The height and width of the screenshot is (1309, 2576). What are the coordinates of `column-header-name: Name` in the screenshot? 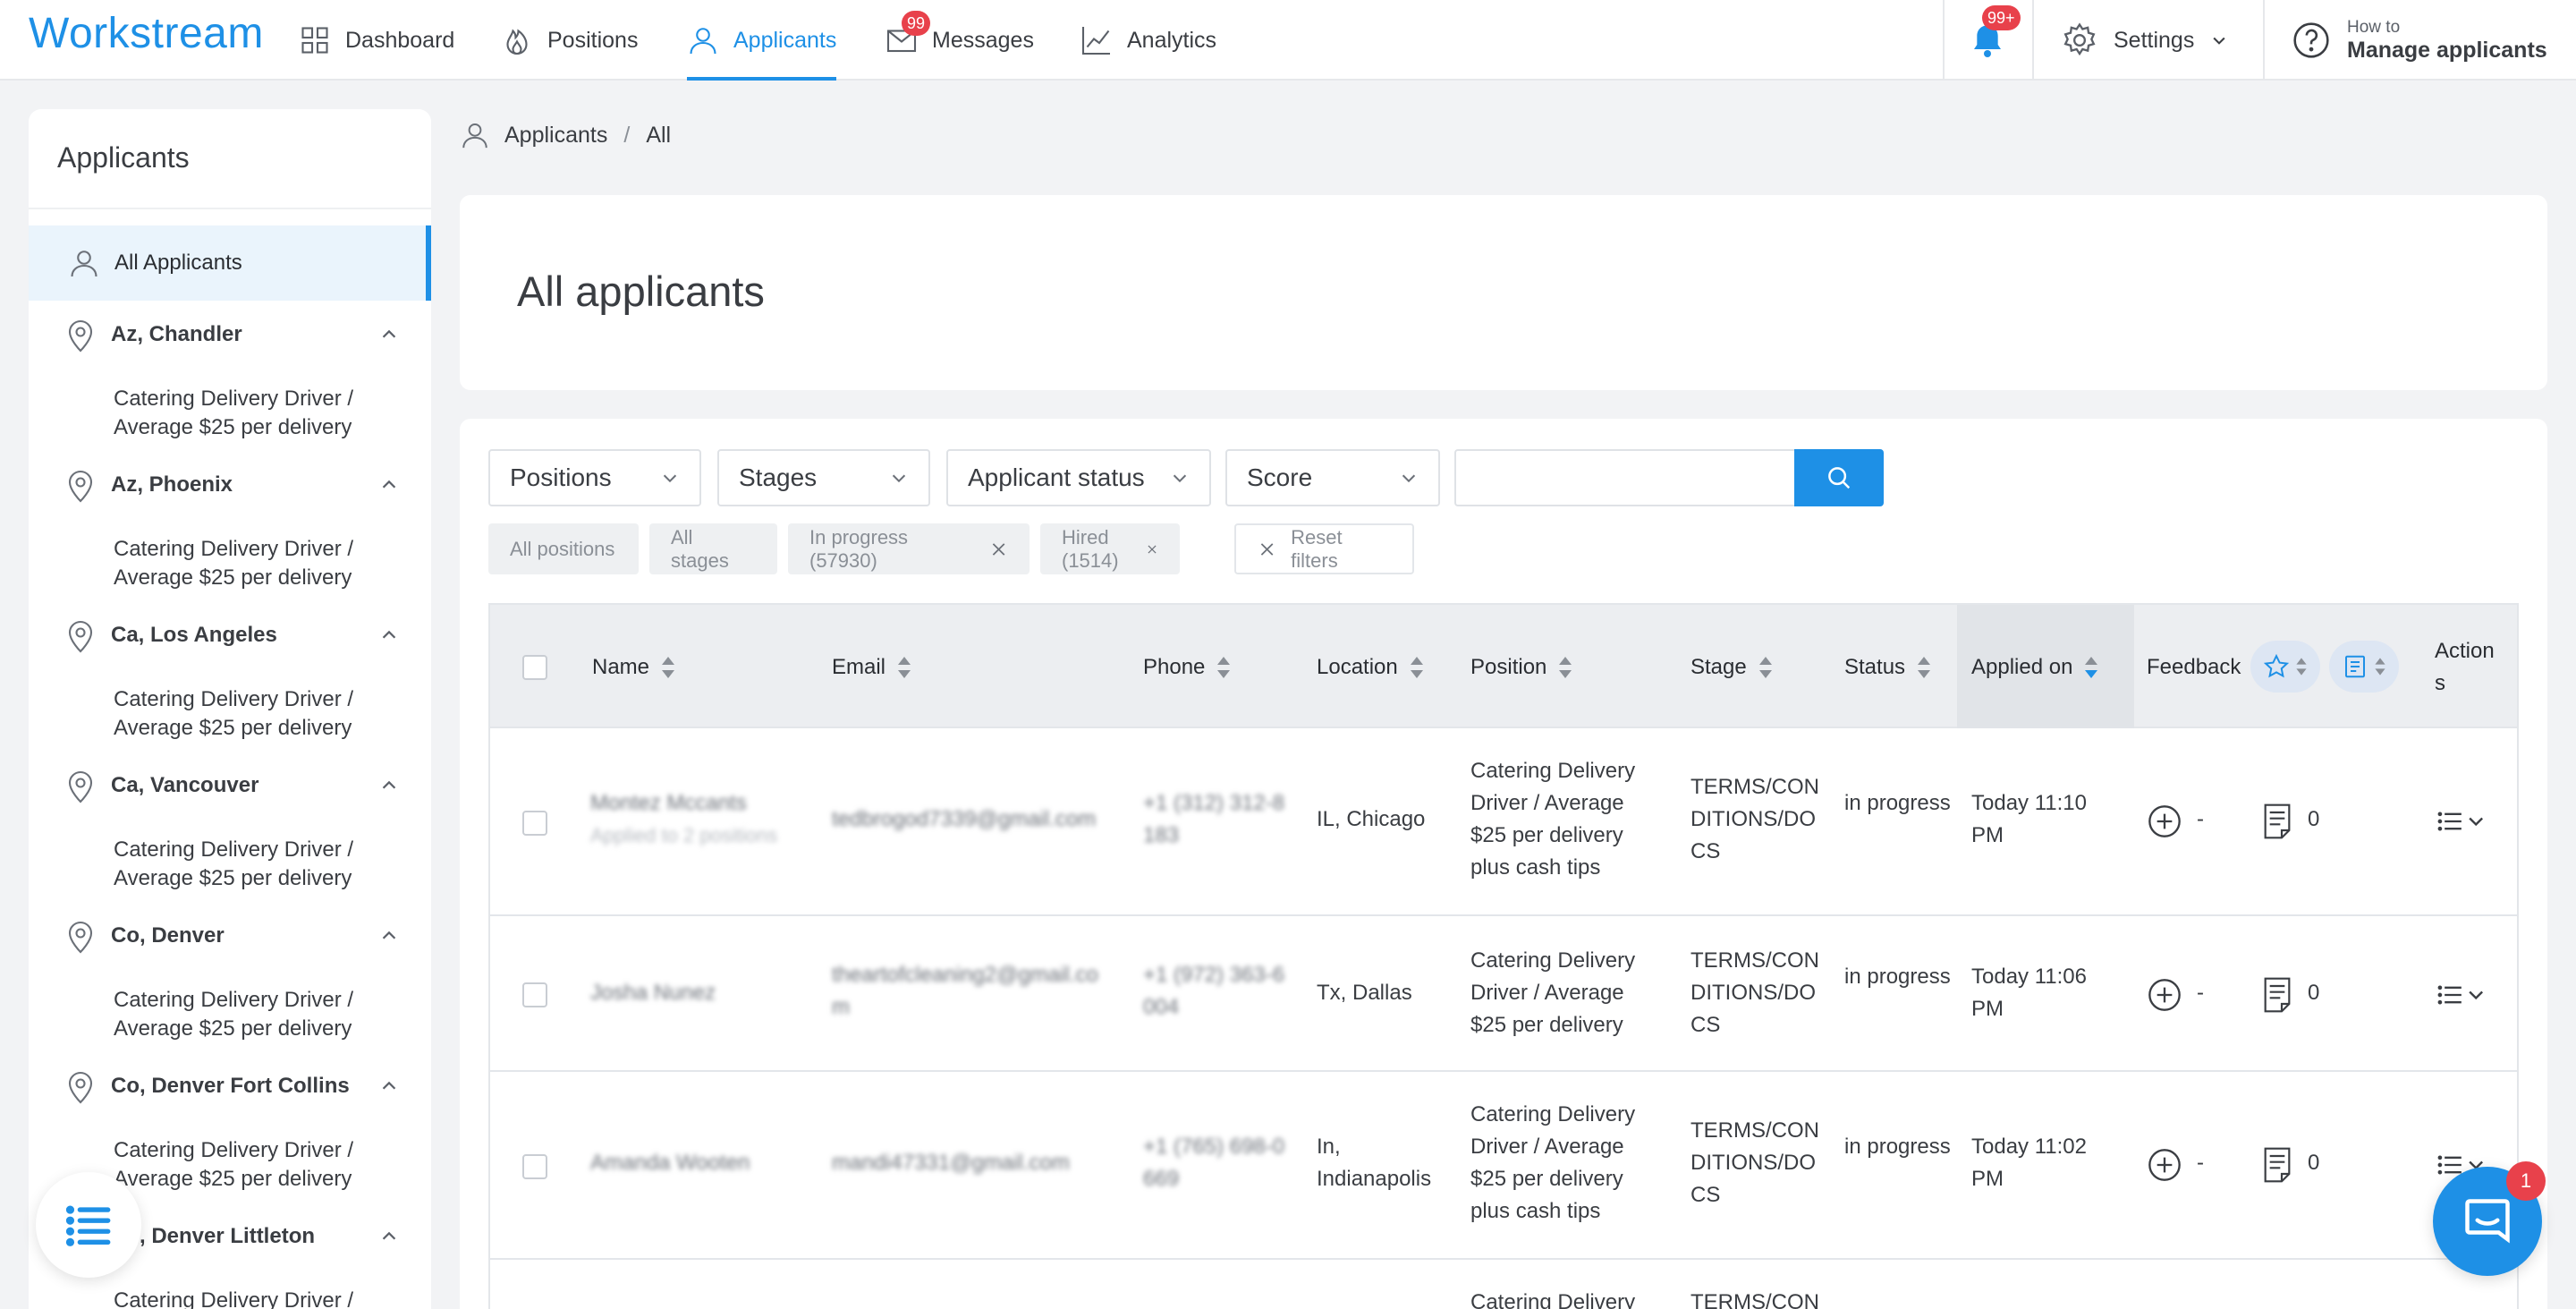 It's located at (633, 667).